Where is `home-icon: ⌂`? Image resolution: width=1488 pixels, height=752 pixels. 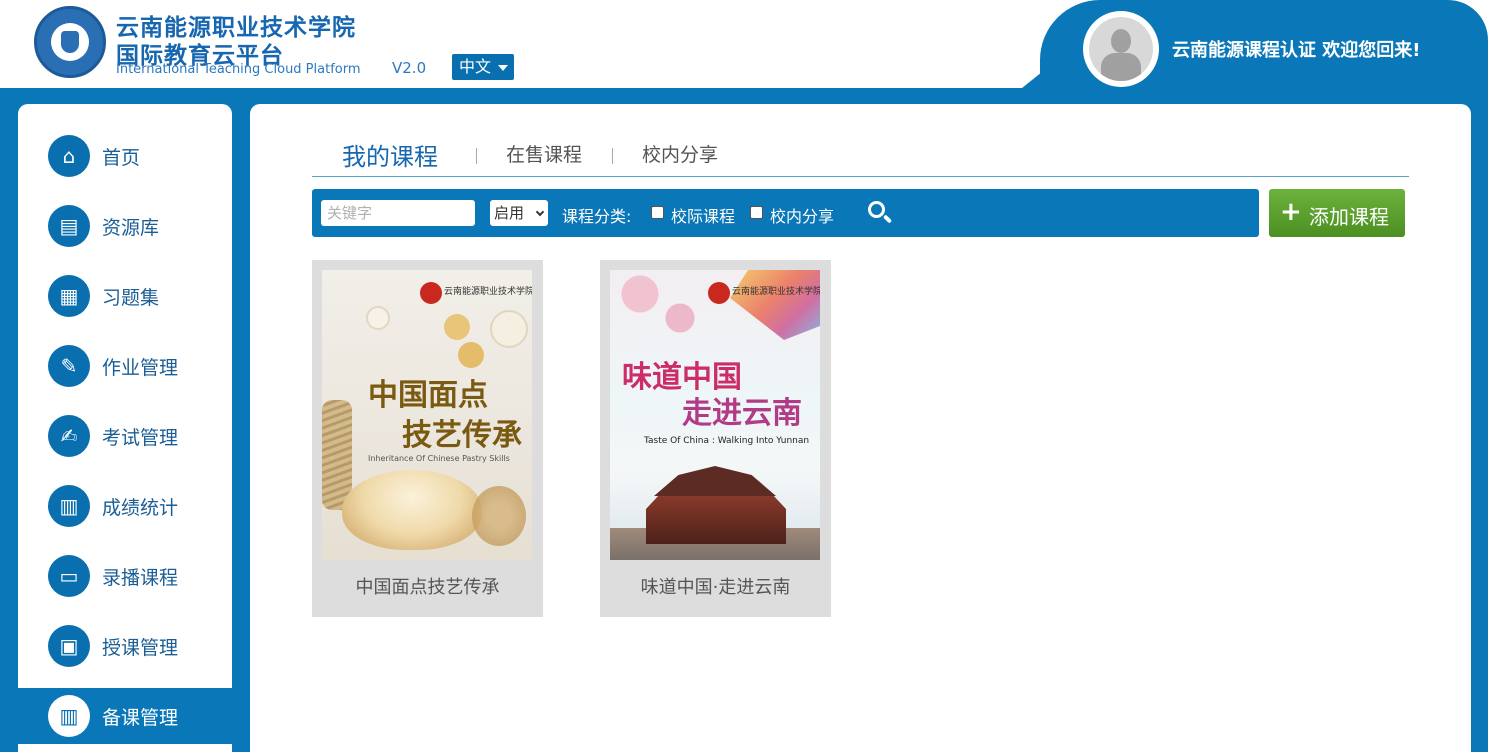 home-icon: ⌂ is located at coordinates (69, 156).